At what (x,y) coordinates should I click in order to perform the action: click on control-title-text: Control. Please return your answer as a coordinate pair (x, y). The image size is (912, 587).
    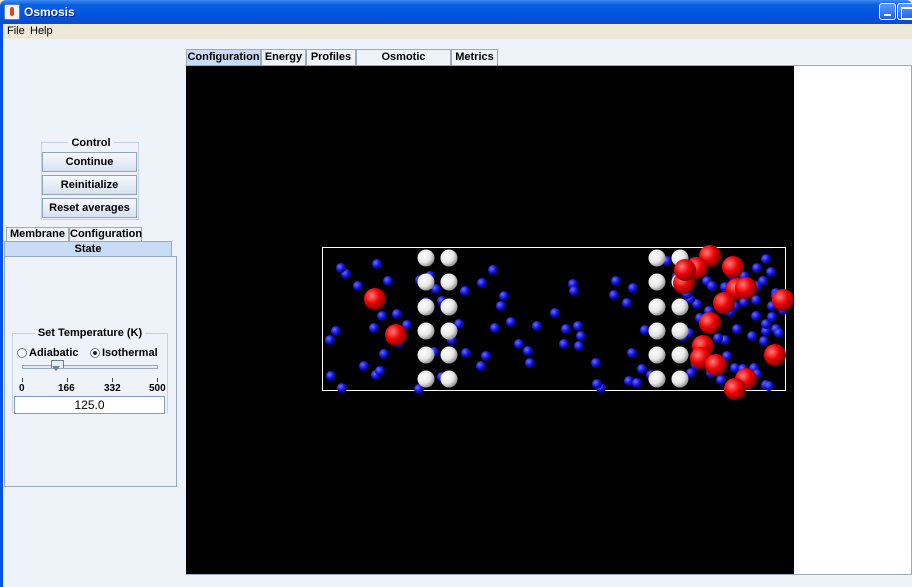
    Looking at the image, I should click on (91, 143).